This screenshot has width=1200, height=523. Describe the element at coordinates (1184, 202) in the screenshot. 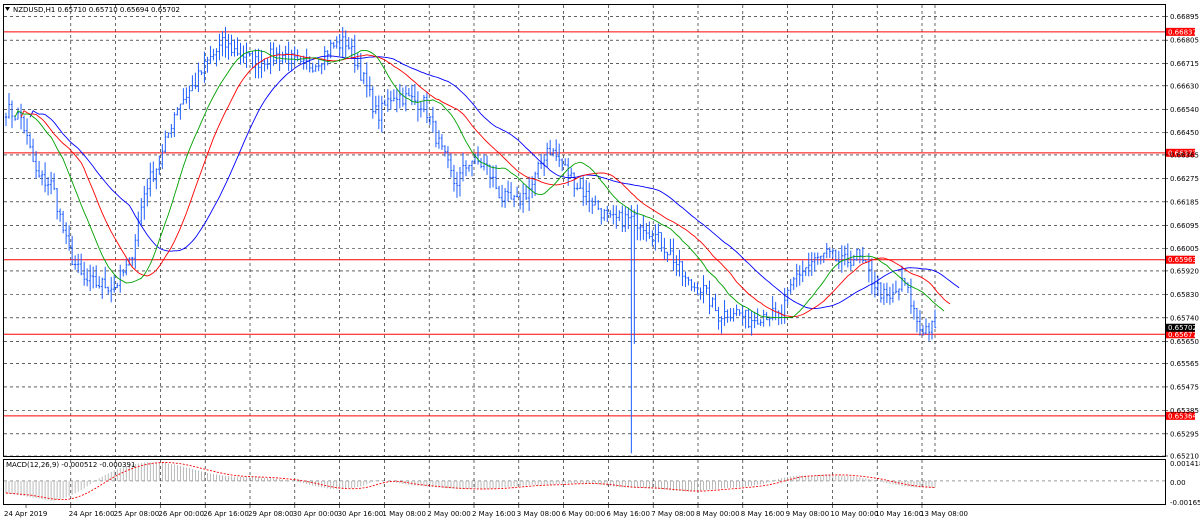

I see `y-tick-label: 0.66185` at that location.